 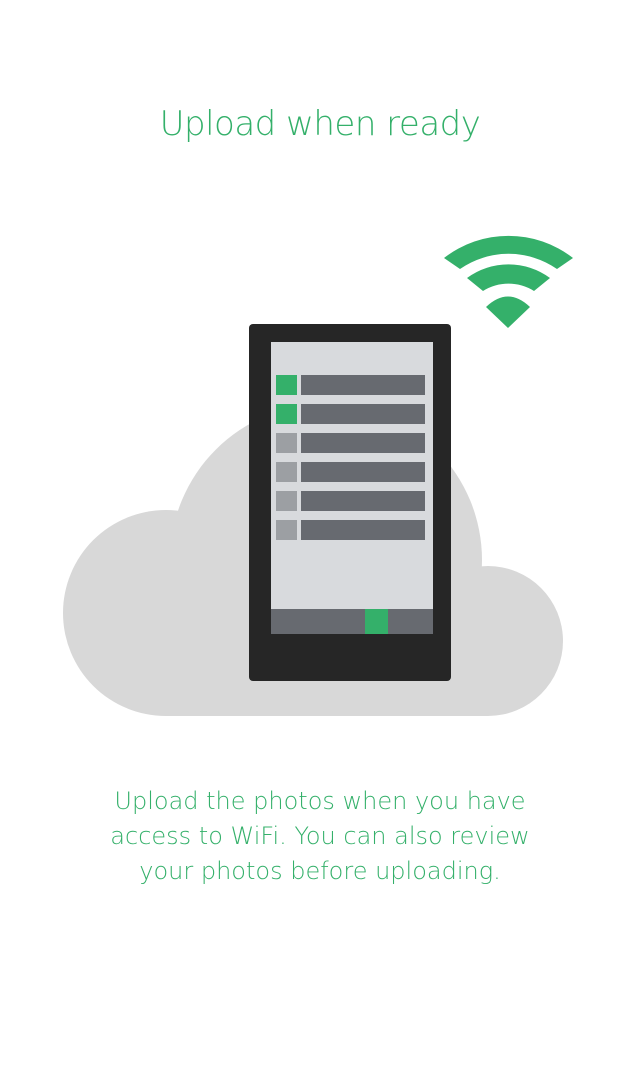 What do you see at coordinates (352, 621) in the screenshot?
I see `phone-nav-bar` at bounding box center [352, 621].